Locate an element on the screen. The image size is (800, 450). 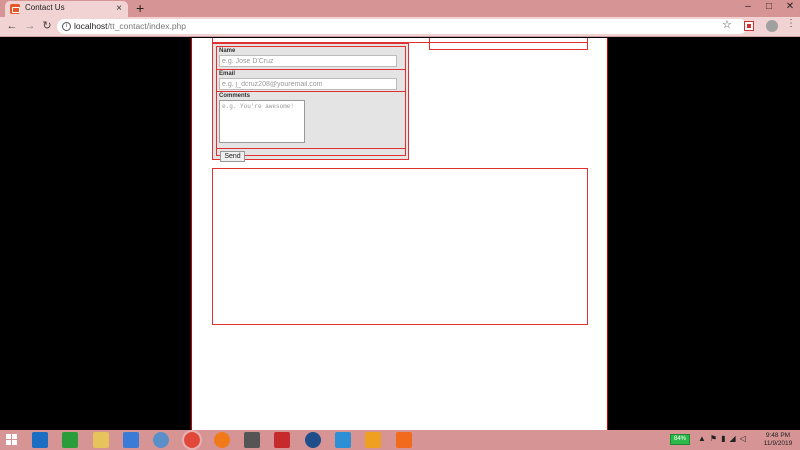
url-path: /tt_contact/index.php is located at coordinates (147, 26).